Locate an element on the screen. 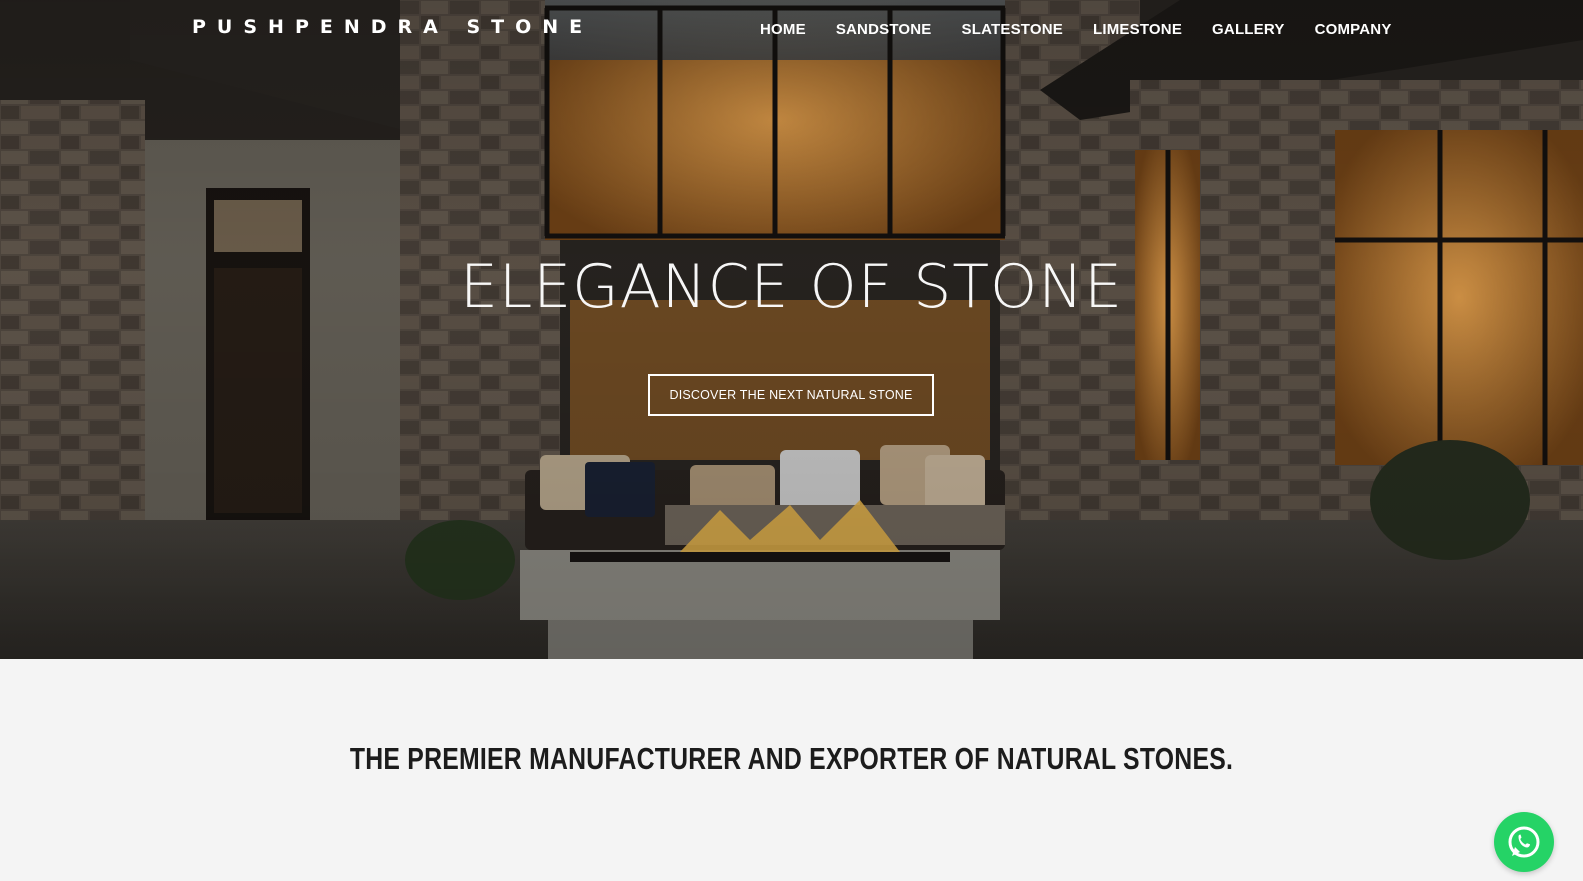  nav-item-home: HOME is located at coordinates (783, 30).